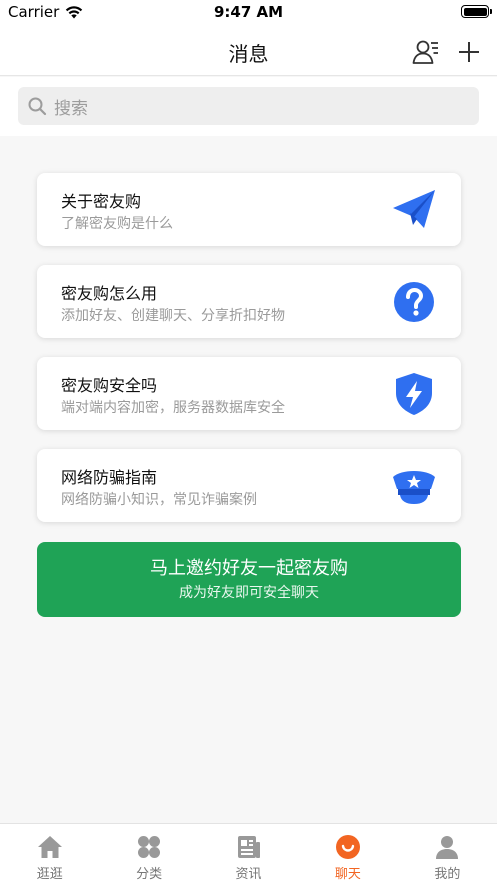 This screenshot has height=883, width=497. Describe the element at coordinates (249, 393) in the screenshot. I see `card-security: 密友购安全吗 端对端内容加密，服务器数据库安全` at that location.